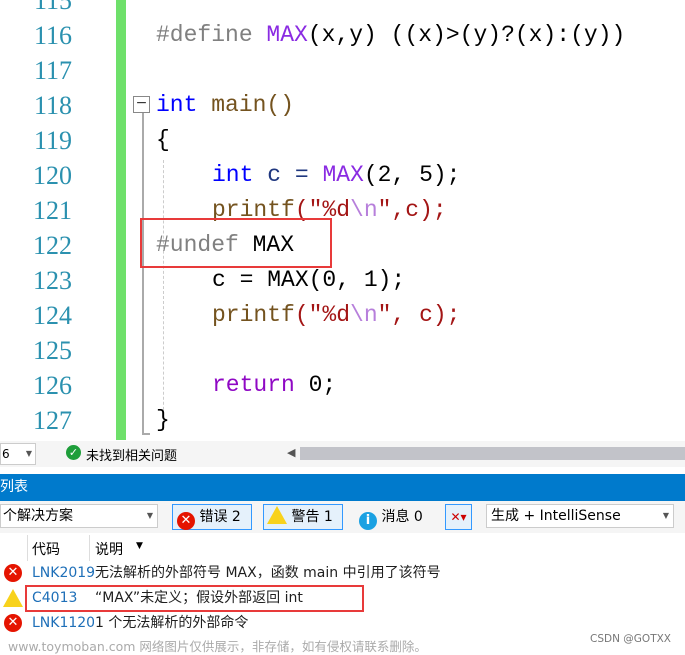 The width and height of the screenshot is (685, 655). I want to click on warnings-filter-button: 警告 1, so click(303, 517).